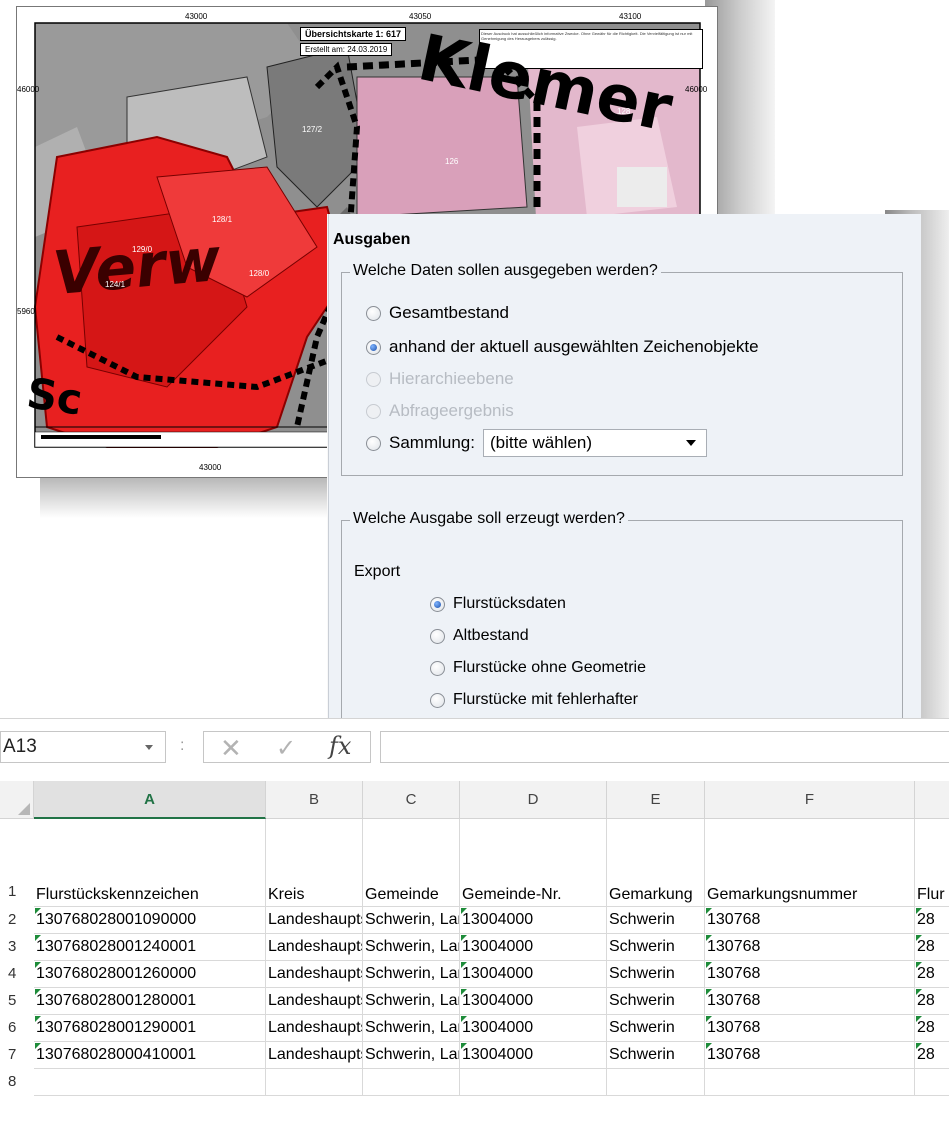  Describe the element at coordinates (83, 747) in the screenshot. I see `name-box: A13` at that location.